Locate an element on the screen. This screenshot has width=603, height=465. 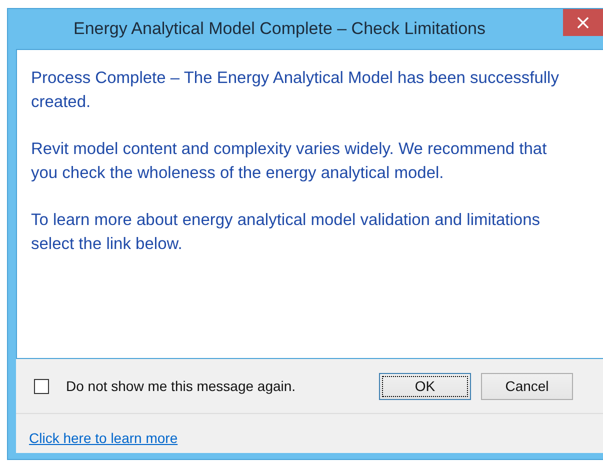
message-text: Process Complete – The Energy Analytical Model has been successfully created. is located at coordinates (295, 90).